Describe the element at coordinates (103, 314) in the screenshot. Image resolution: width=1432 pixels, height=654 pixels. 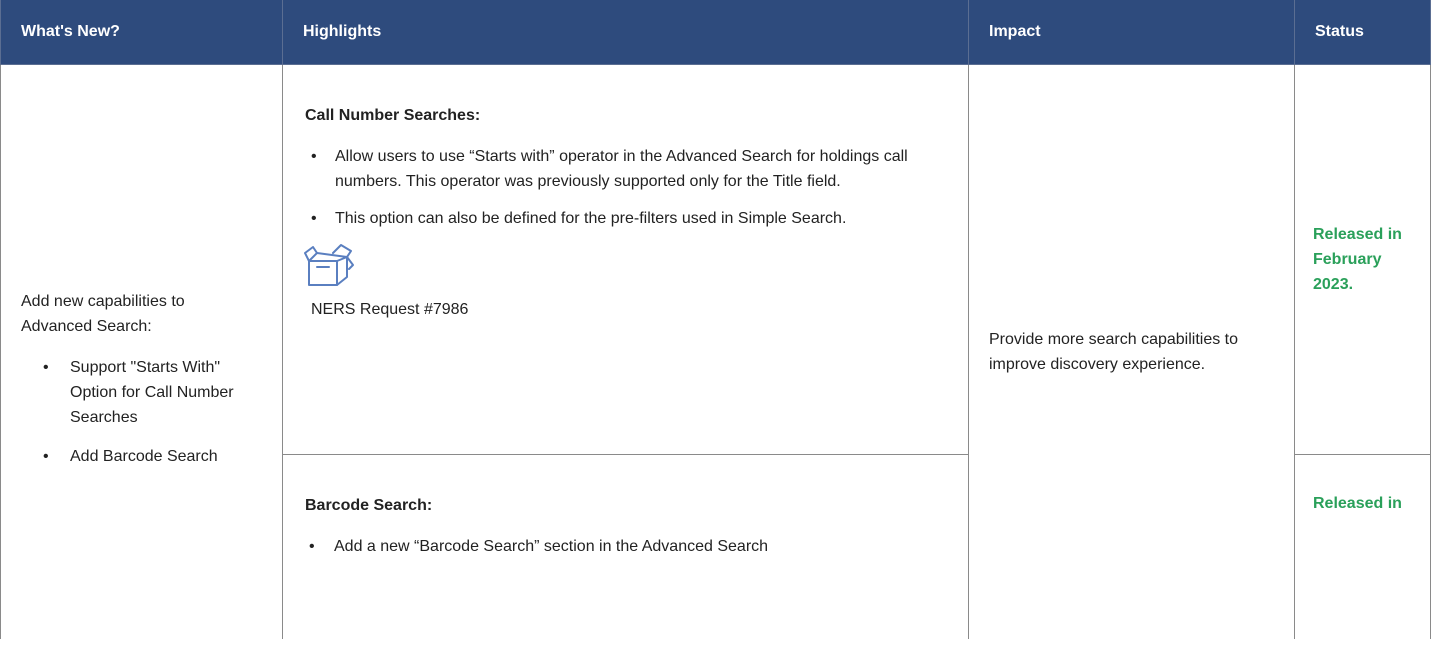
I see `whats-new-intro: Add new capabilities to Advanced Search:` at that location.